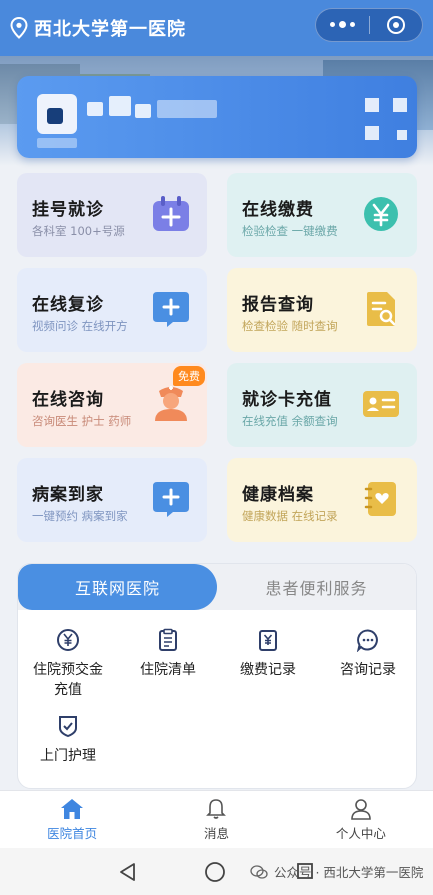 Image resolution: width=433 pixels, height=895 pixels. What do you see at coordinates (367, 654) in the screenshot?
I see `grid-item-consult-records: 咨询记录` at bounding box center [367, 654].